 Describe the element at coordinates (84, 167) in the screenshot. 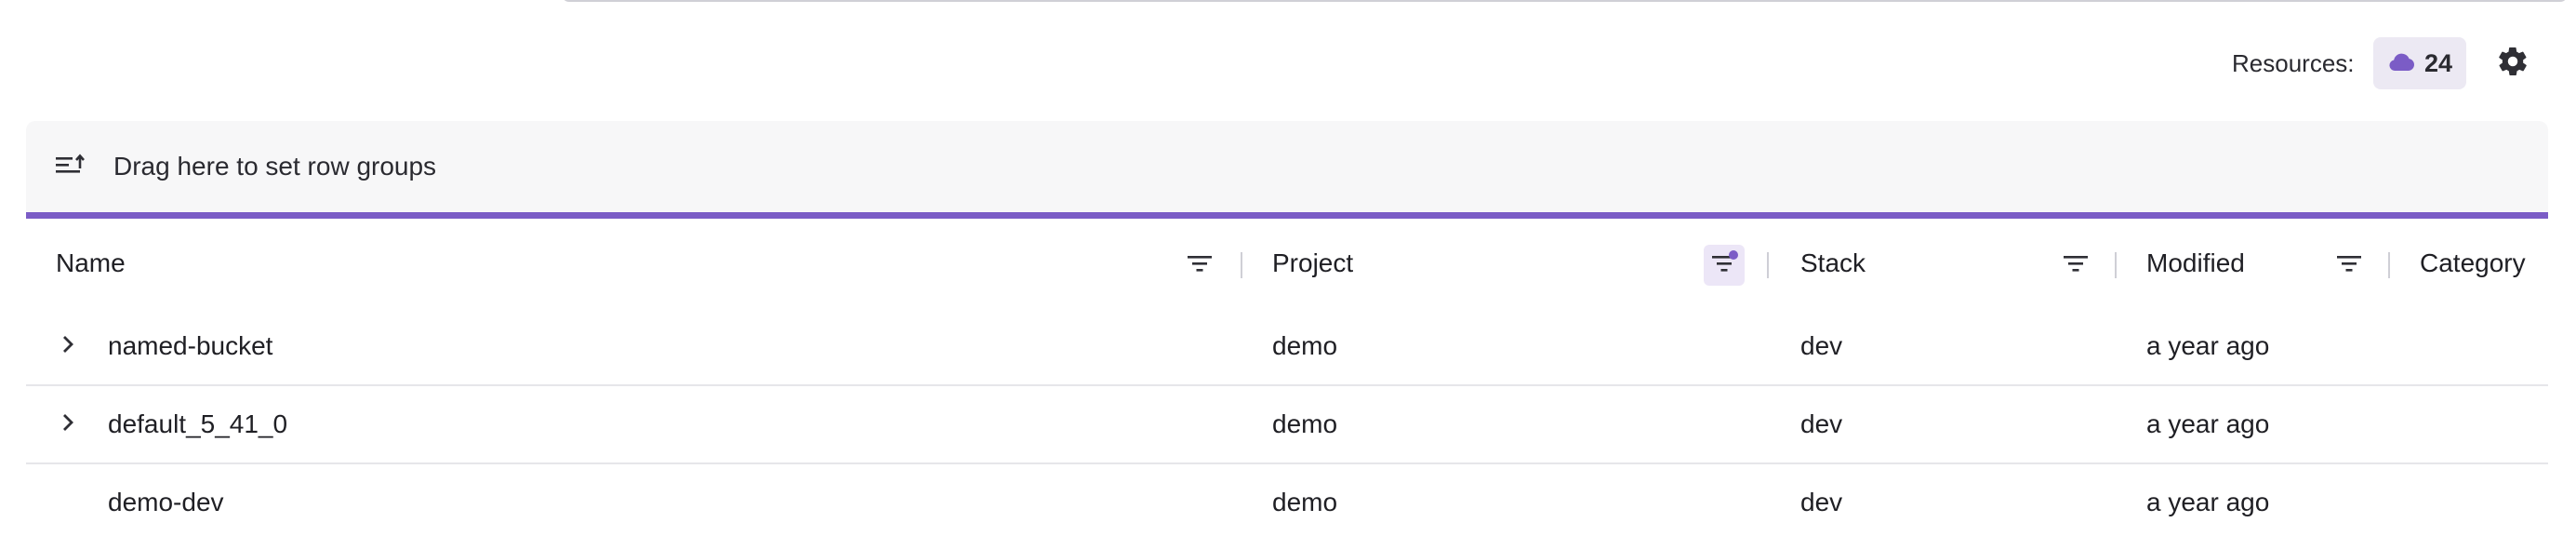

I see `row-group-icon` at that location.